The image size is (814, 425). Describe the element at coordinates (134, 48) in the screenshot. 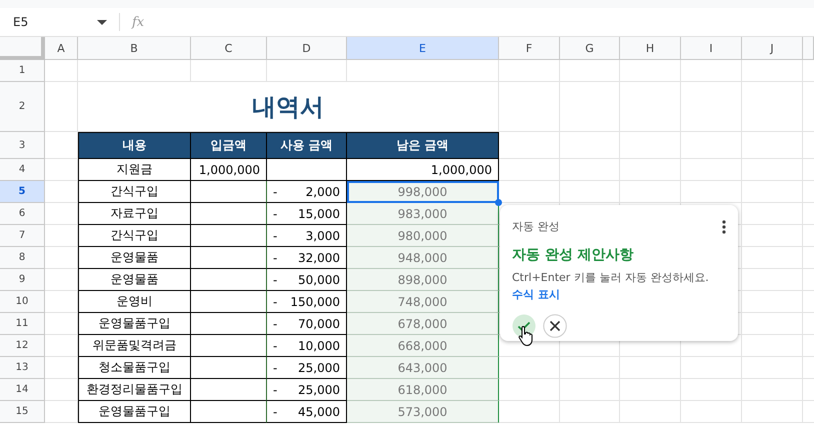

I see `column-header: B` at that location.